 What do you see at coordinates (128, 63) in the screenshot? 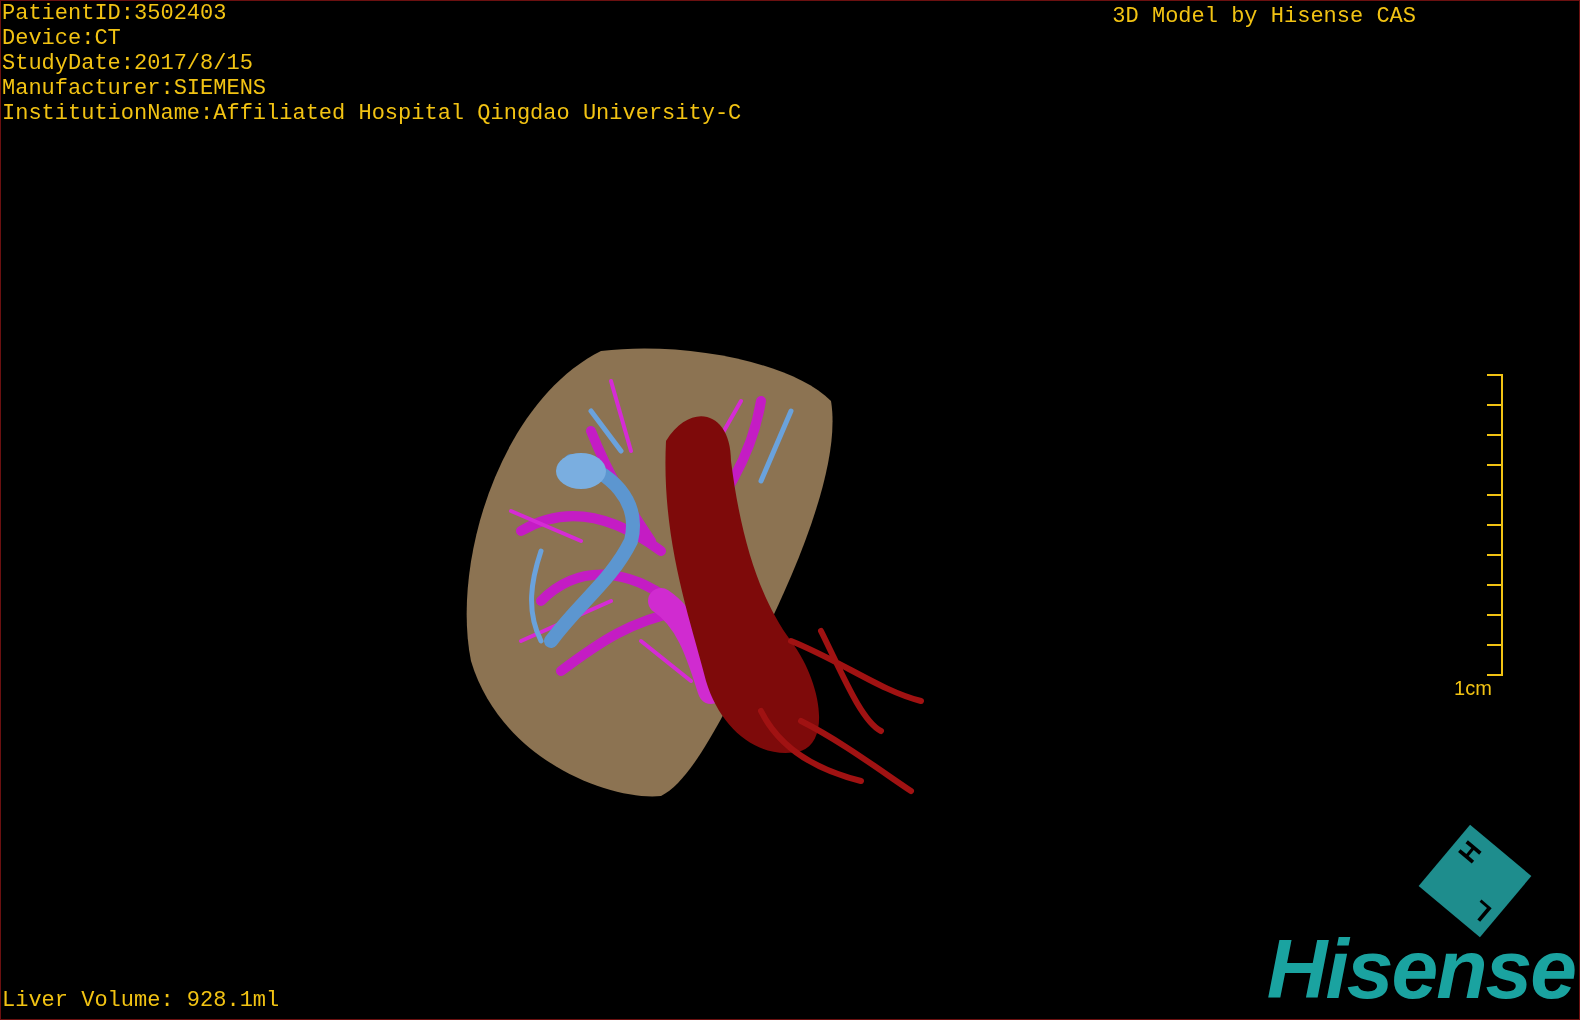
I see `study-info-text: StudyDate:2017/8/15` at bounding box center [128, 63].